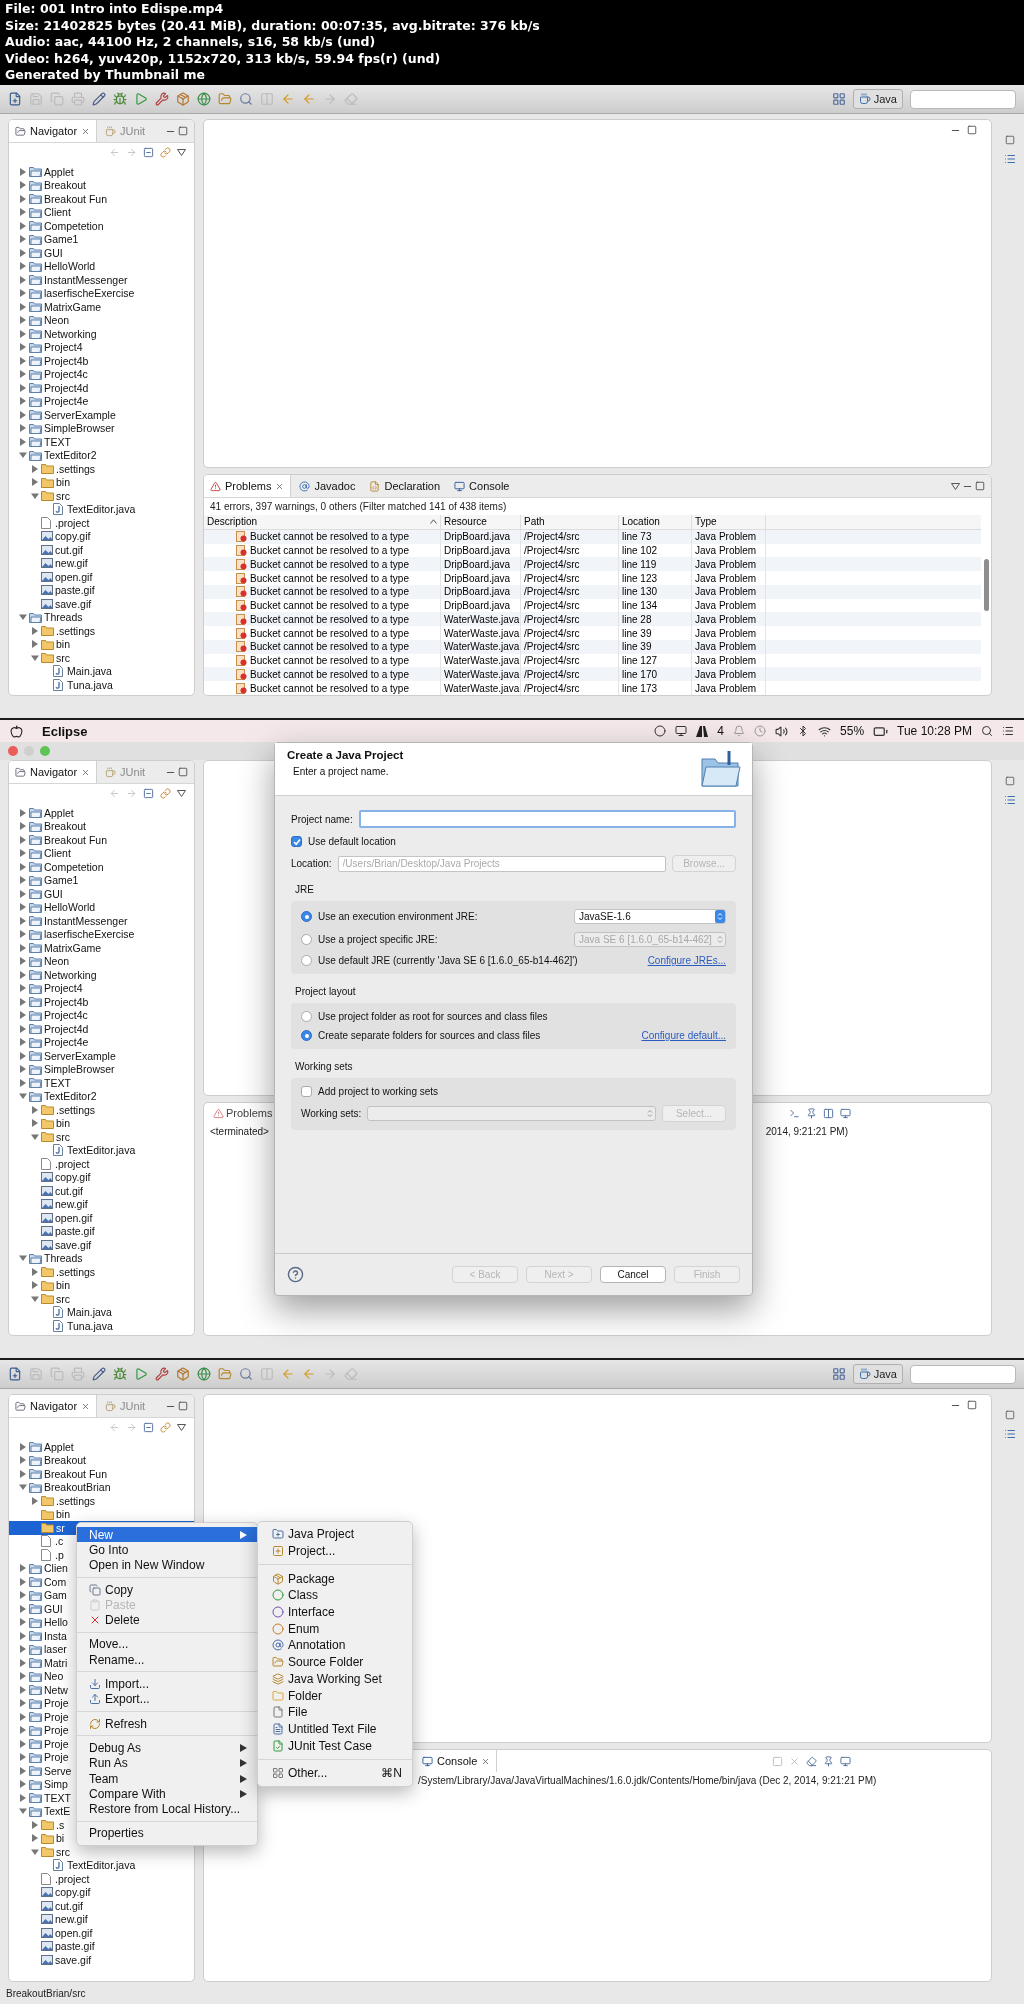 The image size is (1024, 2004). What do you see at coordinates (62, 1487) in the screenshot?
I see `tree-item: BreakoutBrian` at bounding box center [62, 1487].